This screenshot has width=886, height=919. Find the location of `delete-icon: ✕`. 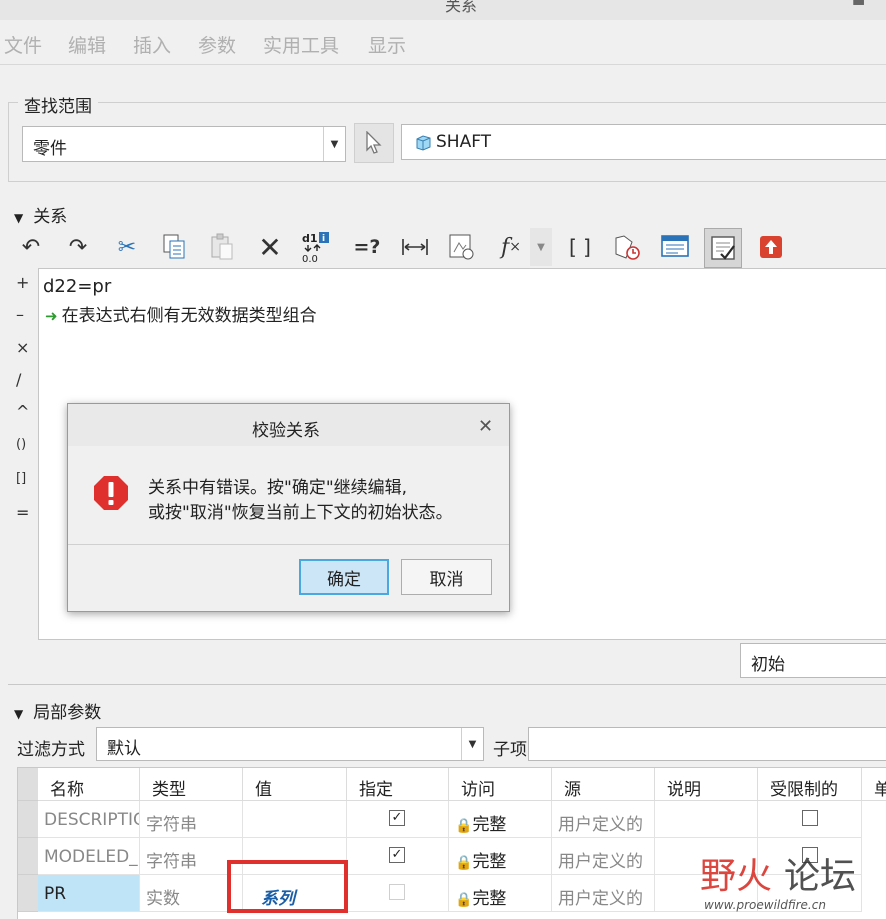

delete-icon: ✕ is located at coordinates (270, 247).